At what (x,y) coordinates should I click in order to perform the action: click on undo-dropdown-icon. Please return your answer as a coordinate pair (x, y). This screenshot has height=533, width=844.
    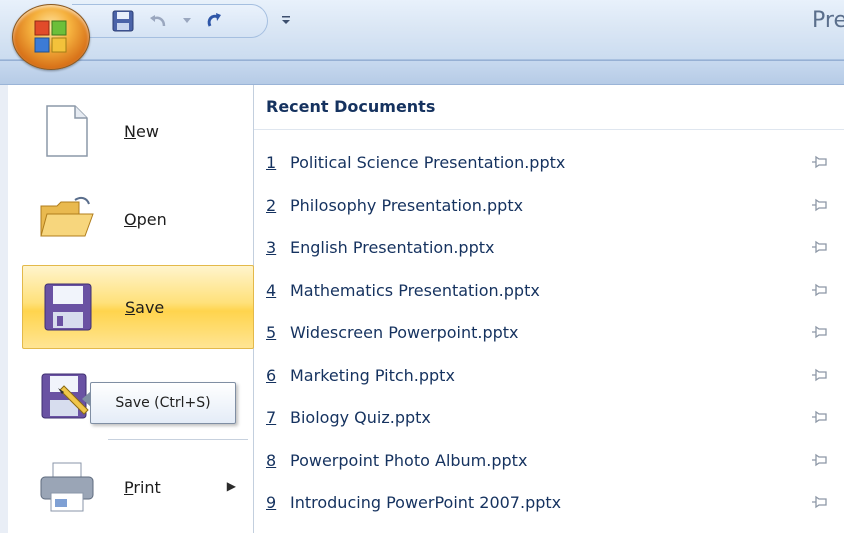
    Looking at the image, I should click on (187, 21).